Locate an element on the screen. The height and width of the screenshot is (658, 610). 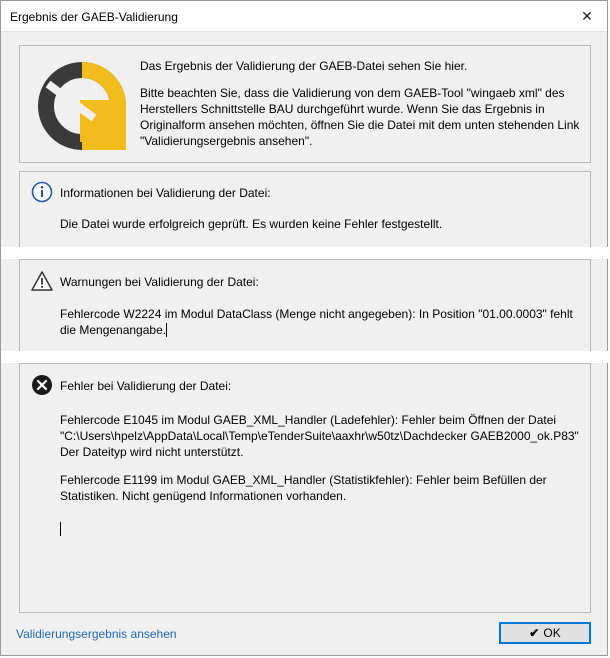
info-header: Informationen bei Validierung der Datei: is located at coordinates (165, 193).